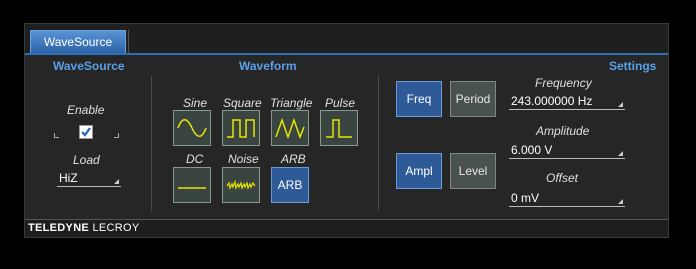  I want to click on frequency-label: Frequency, so click(563, 83).